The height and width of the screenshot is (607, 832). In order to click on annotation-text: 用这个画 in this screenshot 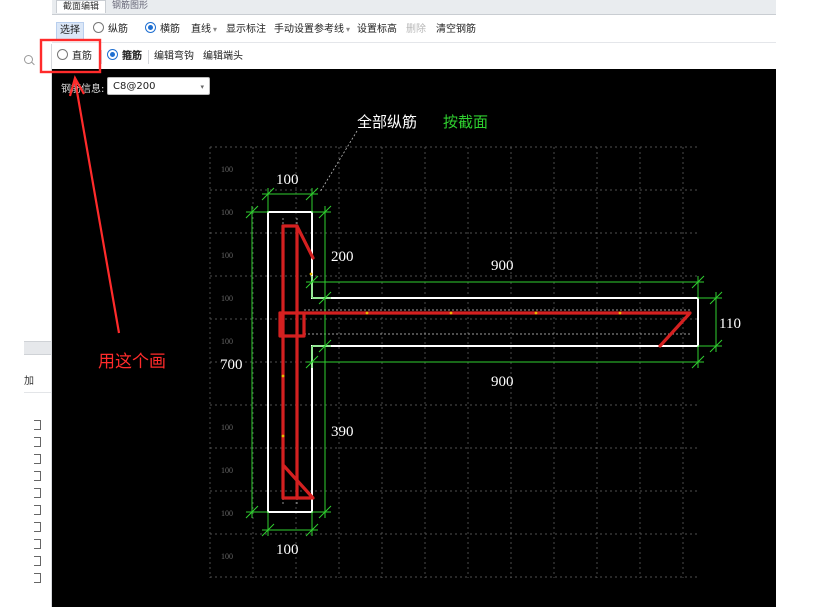, I will do `click(132, 362)`.